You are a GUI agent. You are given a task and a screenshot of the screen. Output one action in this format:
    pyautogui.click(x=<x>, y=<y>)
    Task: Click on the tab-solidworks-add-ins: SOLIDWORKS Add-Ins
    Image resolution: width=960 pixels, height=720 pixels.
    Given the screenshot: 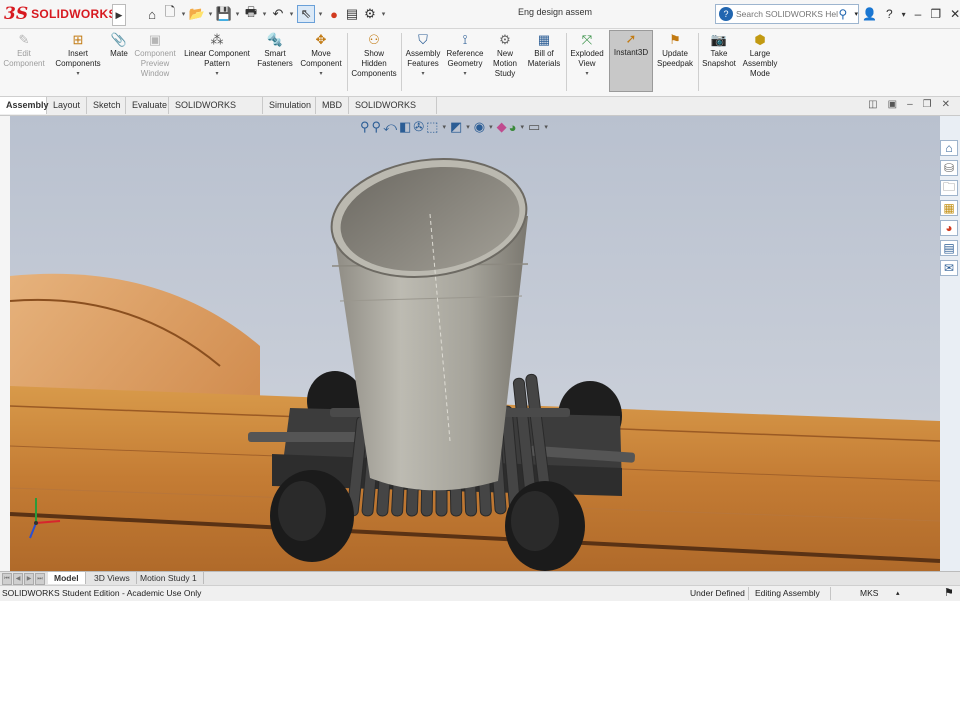 What is the action you would take?
    pyautogui.click(x=216, y=112)
    